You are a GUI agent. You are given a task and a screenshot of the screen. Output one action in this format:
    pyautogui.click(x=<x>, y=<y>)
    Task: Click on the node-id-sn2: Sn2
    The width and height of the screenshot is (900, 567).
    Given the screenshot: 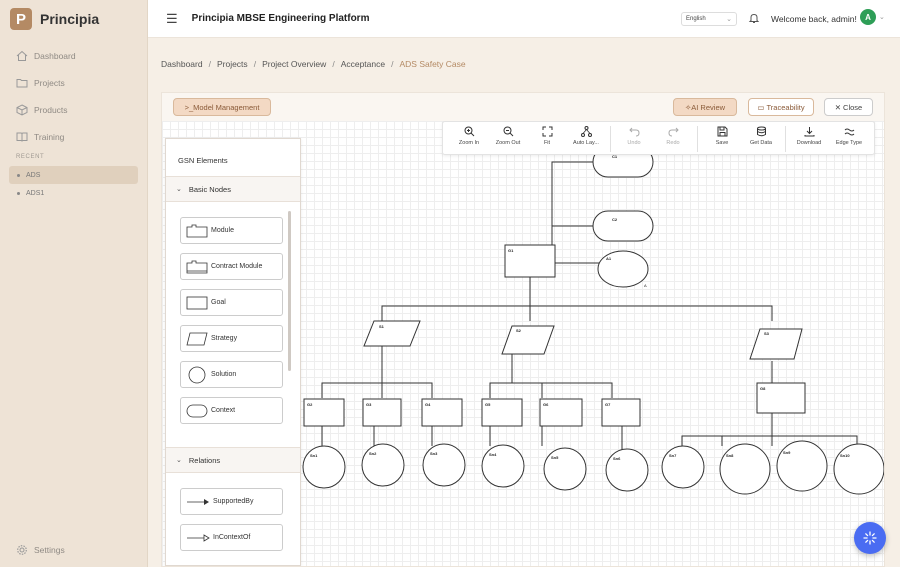 What is the action you would take?
    pyautogui.click(x=373, y=453)
    